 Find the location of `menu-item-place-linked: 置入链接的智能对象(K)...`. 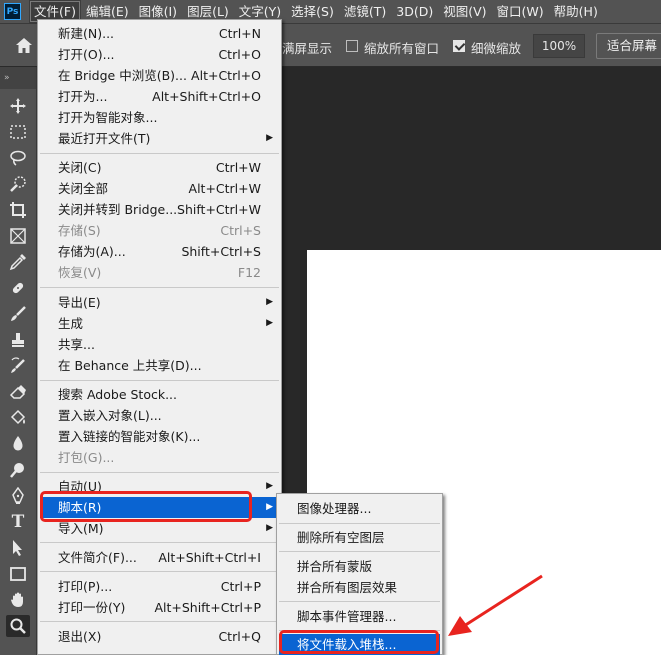

menu-item-place-linked: 置入链接的智能对象(K)... is located at coordinates (159, 436).